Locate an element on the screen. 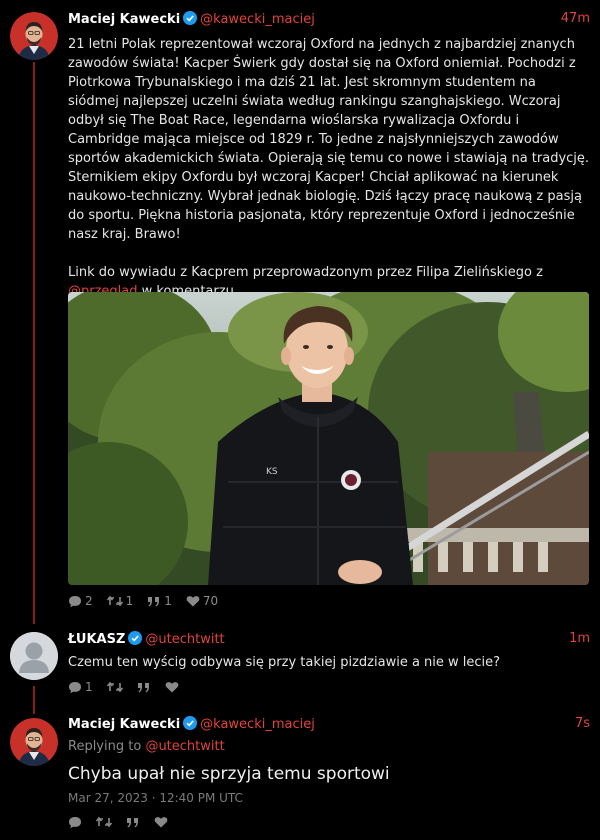 This screenshot has width=600, height=840. reply-button: 2 is located at coordinates (80, 601).